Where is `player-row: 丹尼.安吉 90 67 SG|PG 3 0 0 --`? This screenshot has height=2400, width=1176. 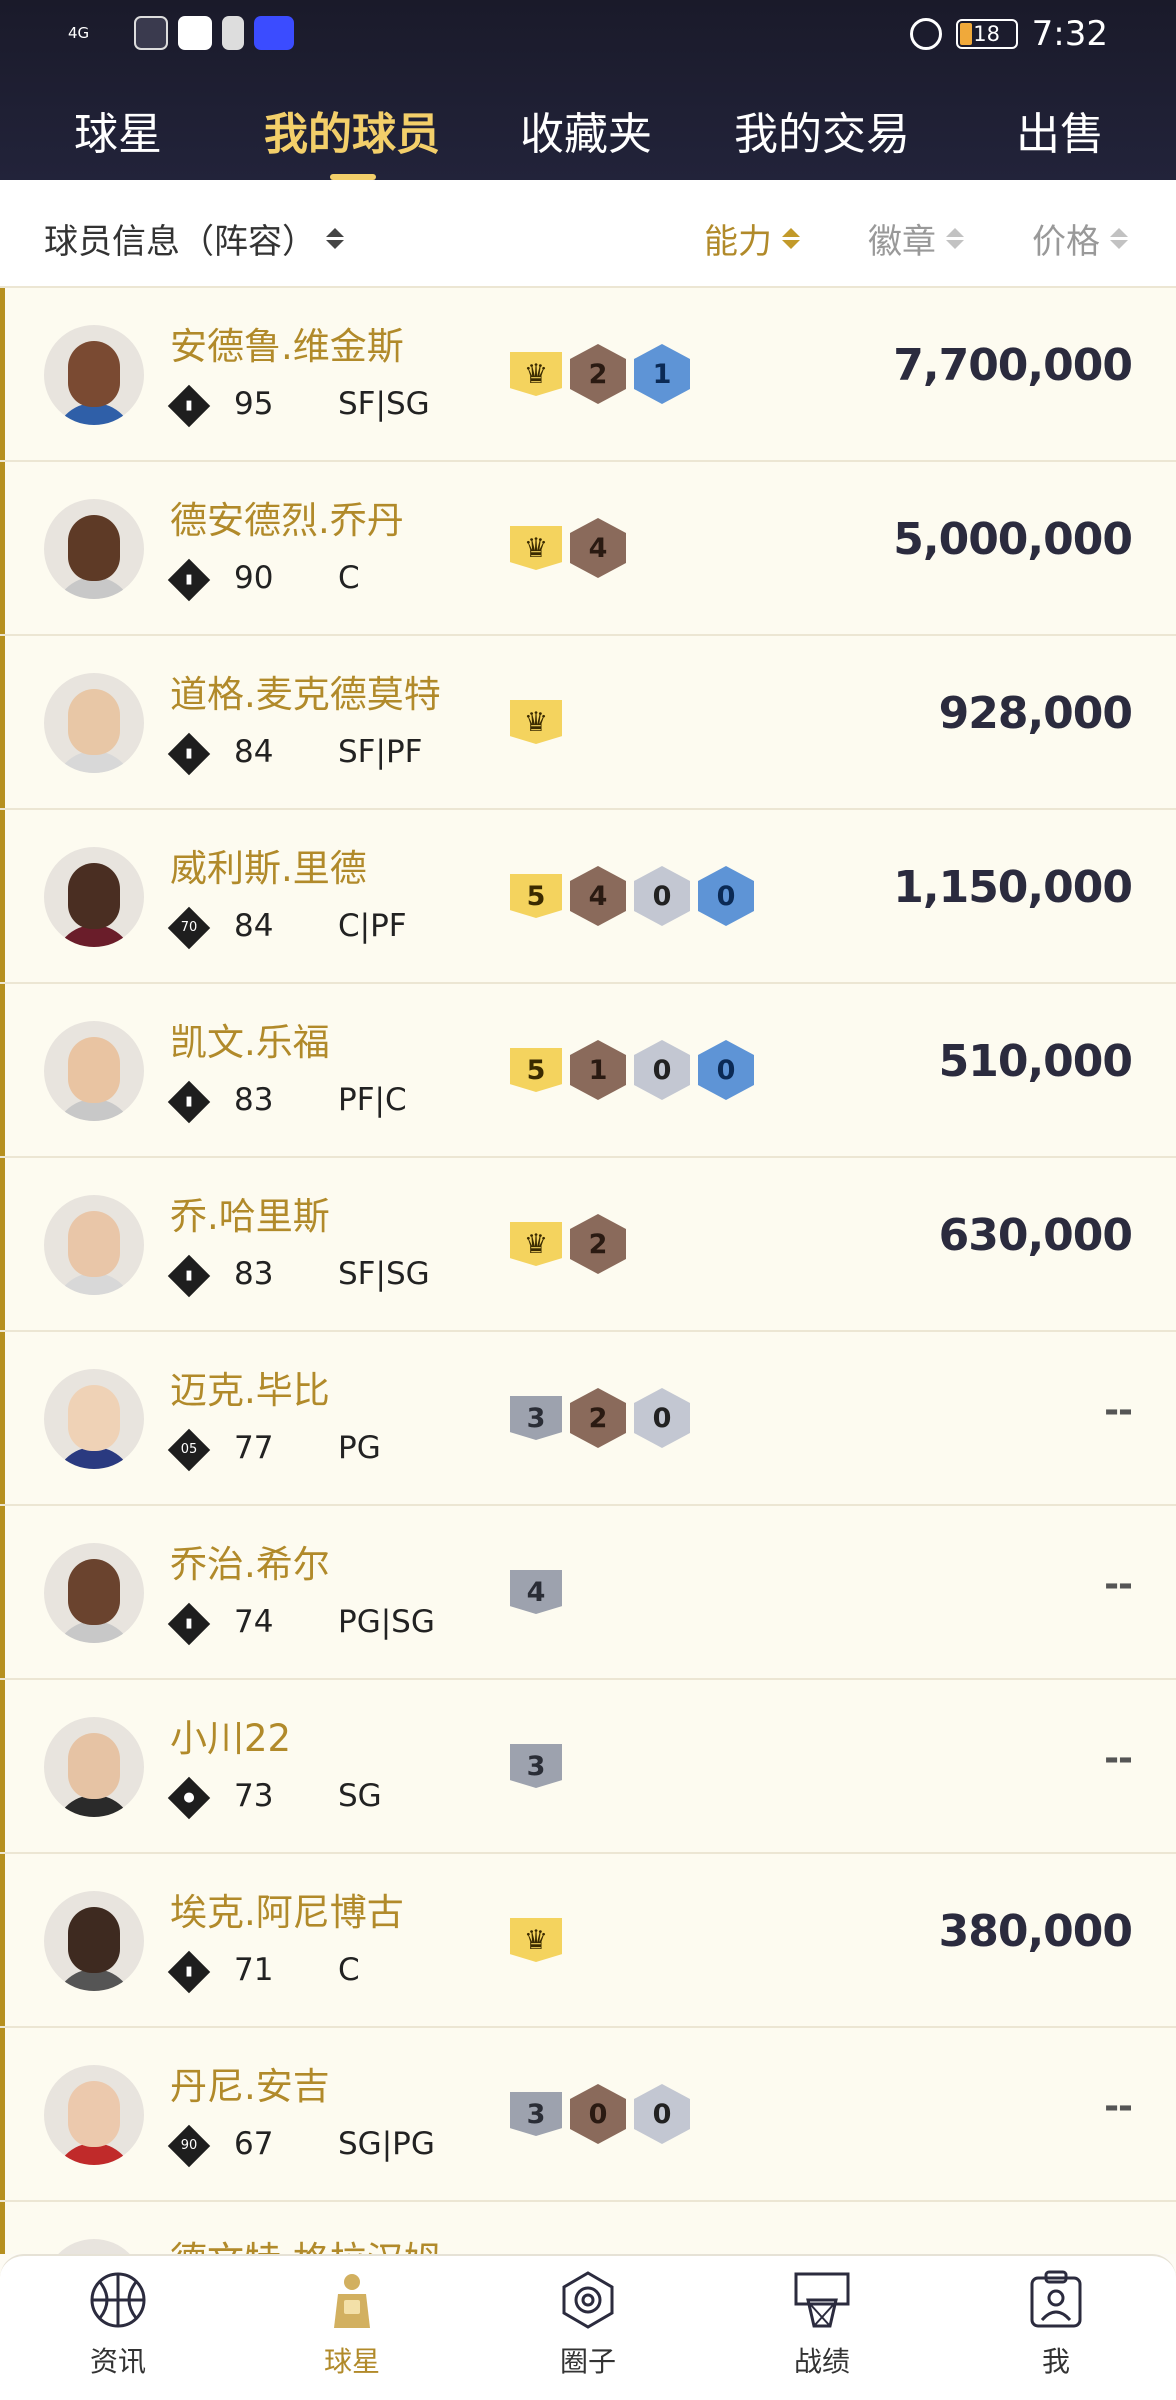
player-row: 丹尼.安吉 90 67 SG|PG 3 0 0 -- is located at coordinates (588, 2115).